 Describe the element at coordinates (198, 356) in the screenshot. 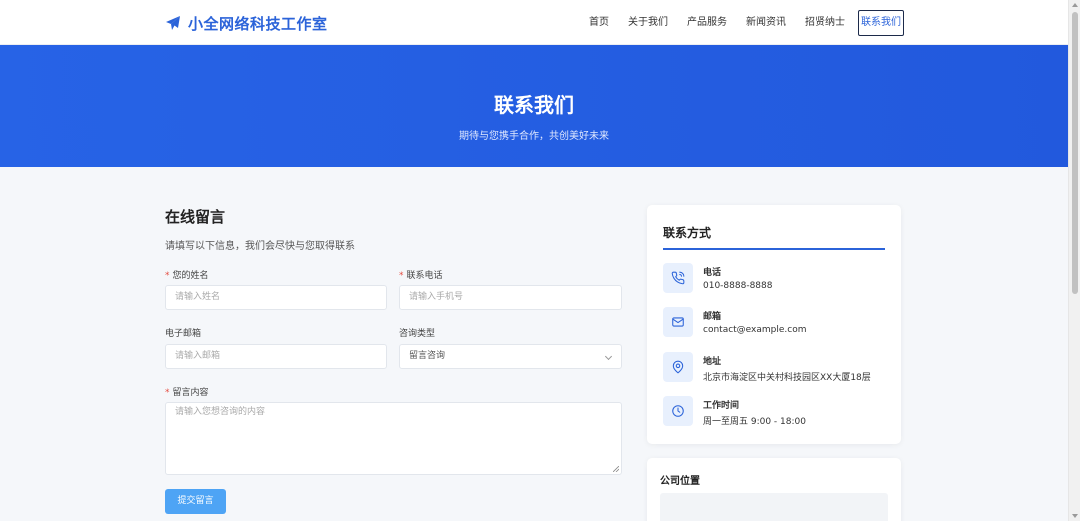

I see `email-placeholder: 请输入邮箱` at that location.